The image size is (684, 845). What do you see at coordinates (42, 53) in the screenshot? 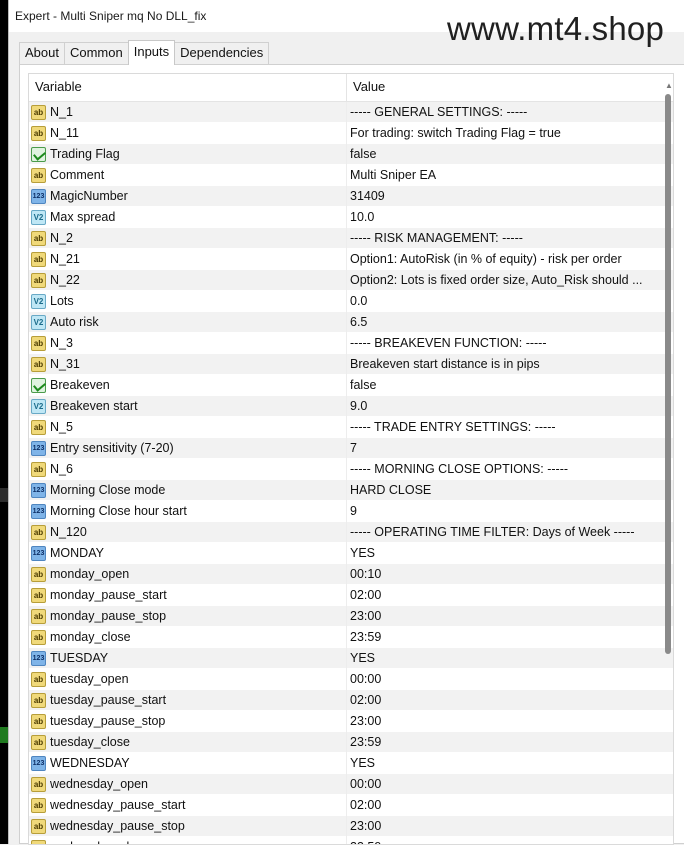
I see `tab-about: About` at bounding box center [42, 53].